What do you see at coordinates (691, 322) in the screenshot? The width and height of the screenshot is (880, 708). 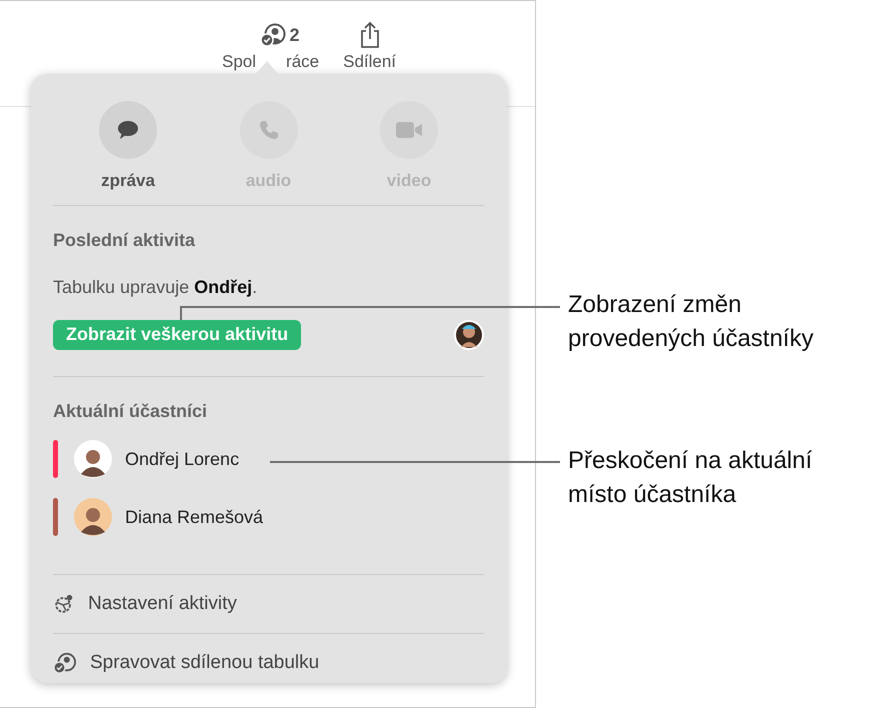 I see `callout-text: Zobrazení změn provedených účastníky` at bounding box center [691, 322].